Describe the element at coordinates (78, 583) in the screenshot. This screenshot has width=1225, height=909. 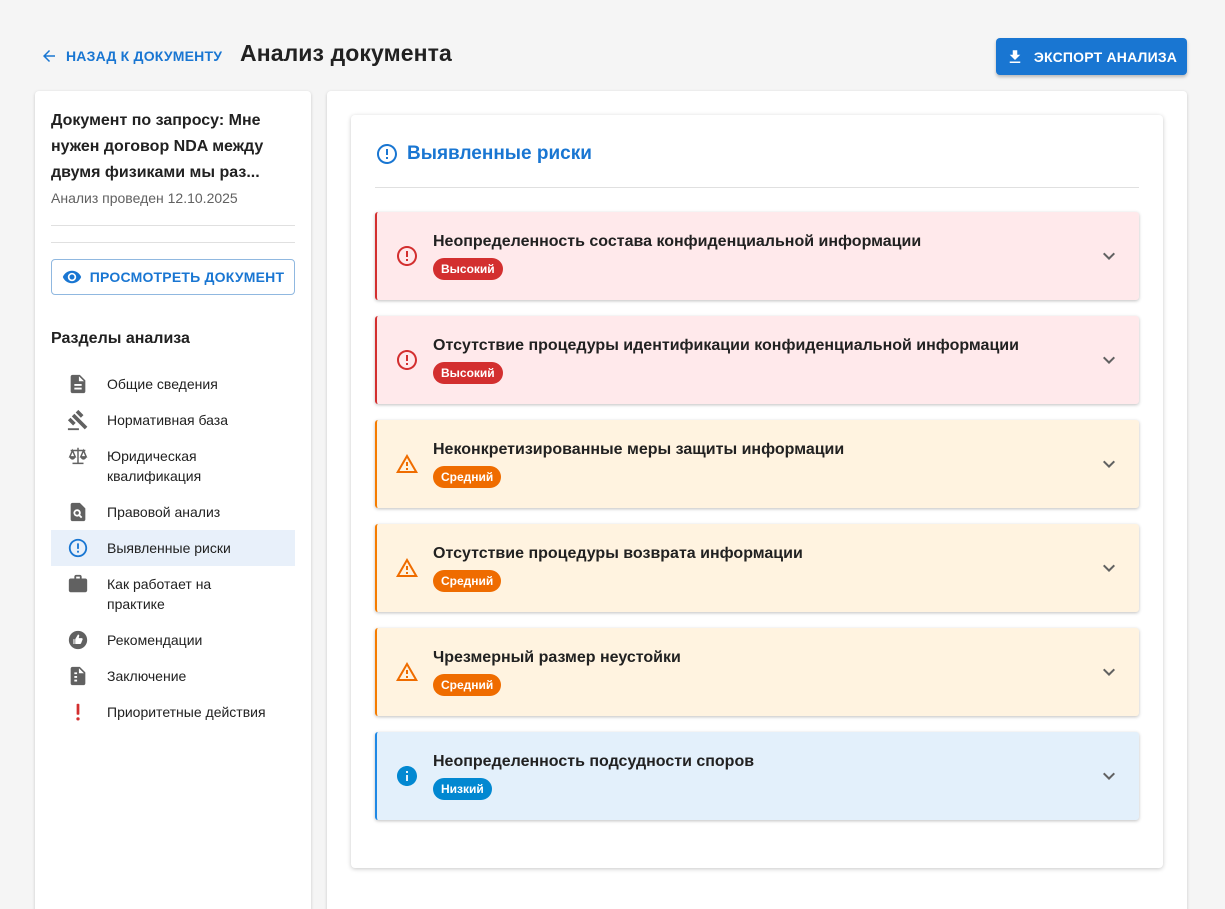
I see `briefcase-icon` at that location.